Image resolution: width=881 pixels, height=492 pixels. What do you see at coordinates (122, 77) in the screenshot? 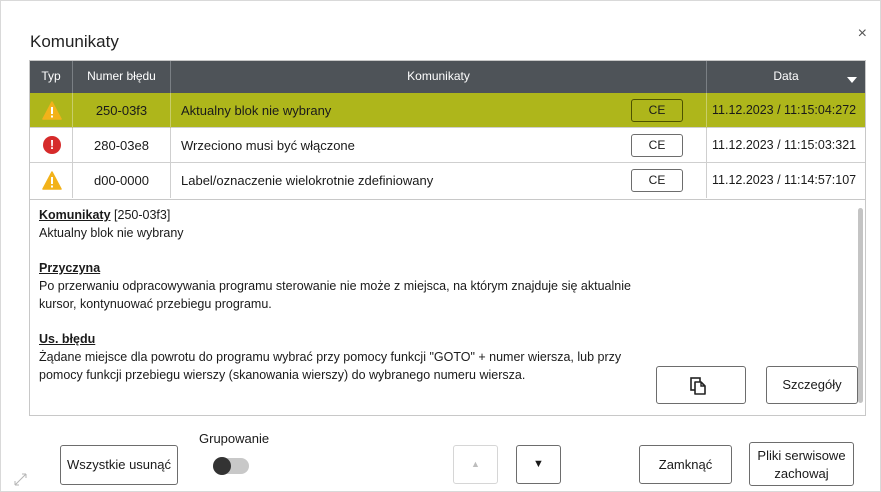
I see `column-header-number: Numer błędu` at bounding box center [122, 77].